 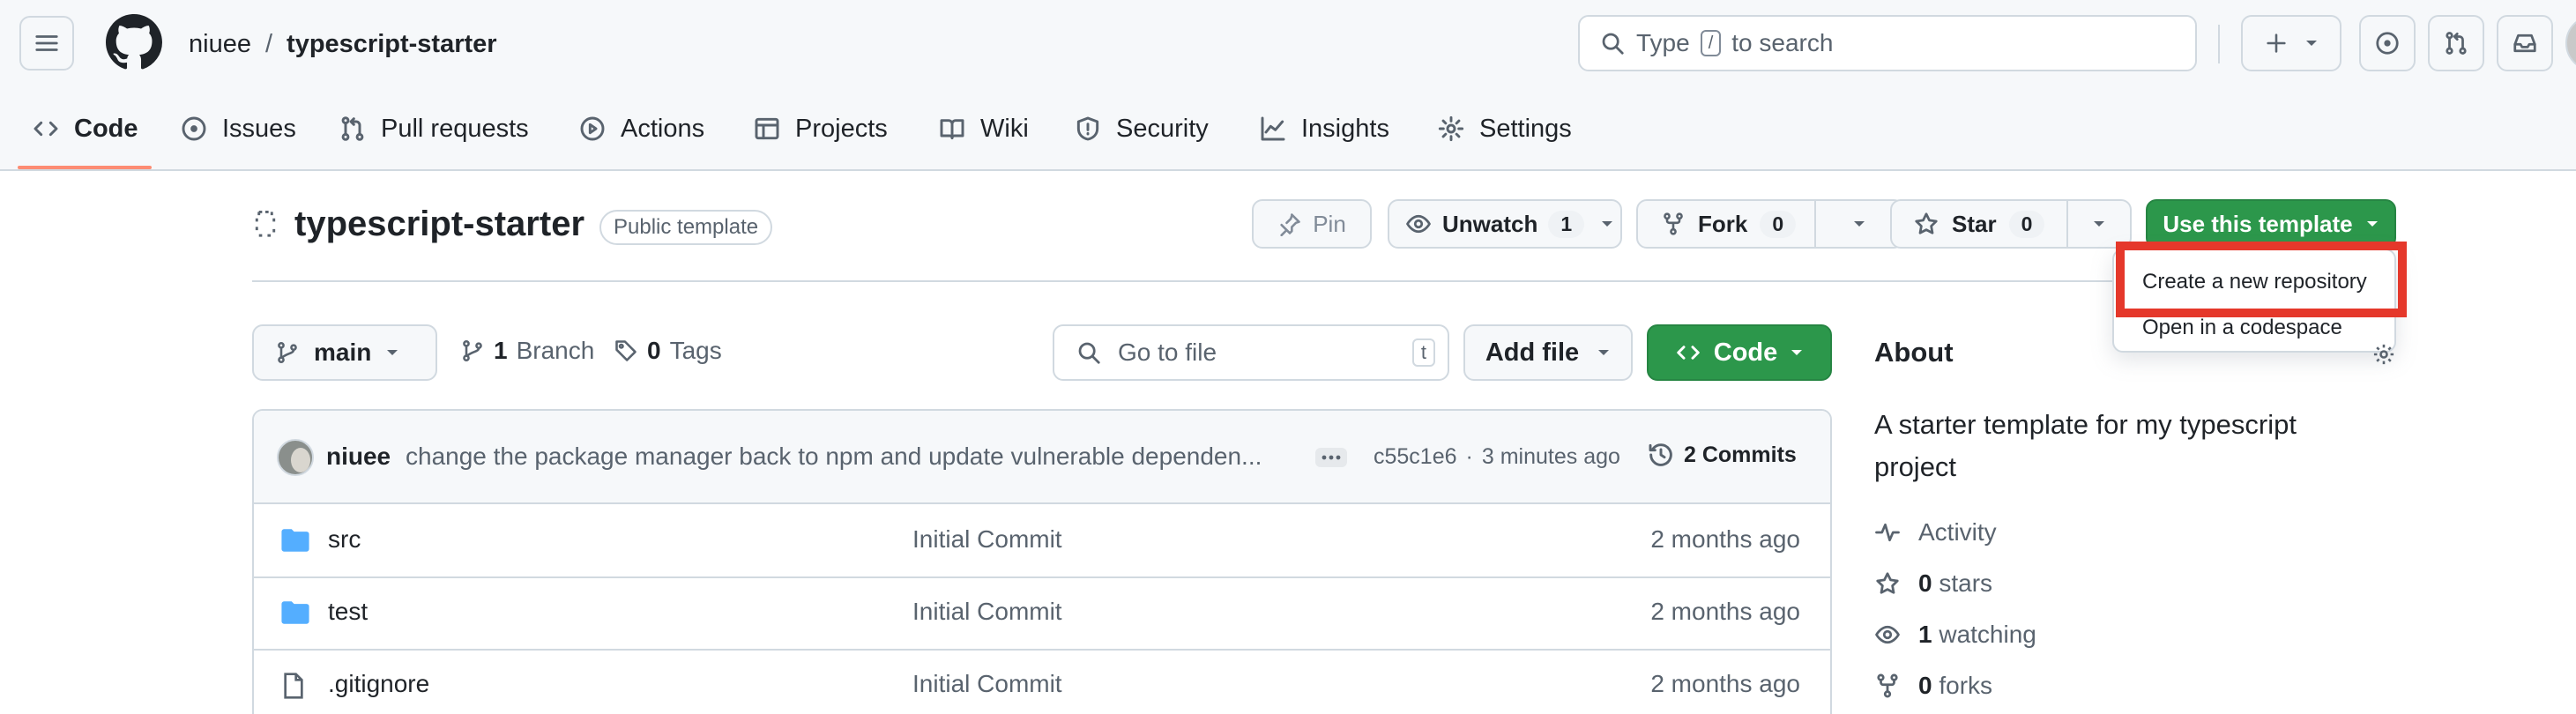 I want to click on tag-count: 0, so click(x=654, y=350).